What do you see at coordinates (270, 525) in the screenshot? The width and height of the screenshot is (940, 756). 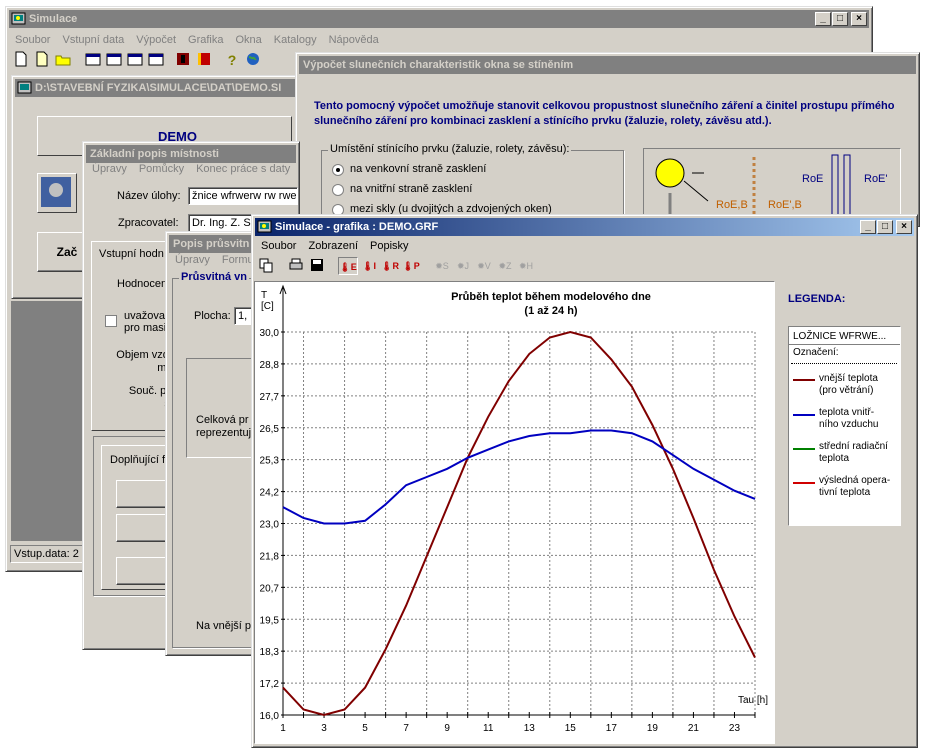 I see `y-tick-label: 23,0` at bounding box center [270, 525].